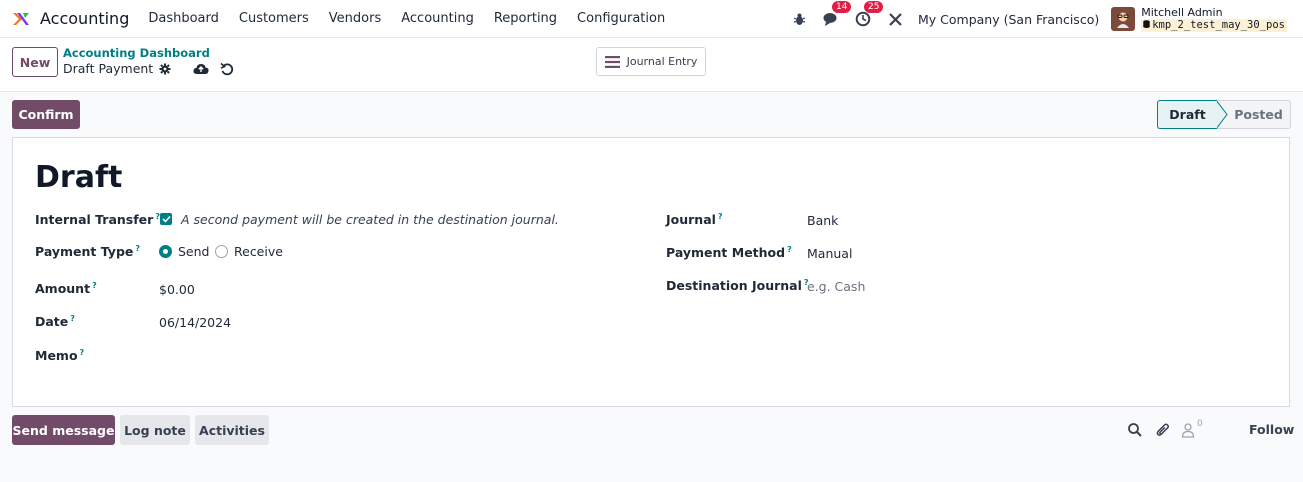 Image resolution: width=1303 pixels, height=482 pixels. What do you see at coordinates (85, 18) in the screenshot?
I see `app-name: Accounting` at bounding box center [85, 18].